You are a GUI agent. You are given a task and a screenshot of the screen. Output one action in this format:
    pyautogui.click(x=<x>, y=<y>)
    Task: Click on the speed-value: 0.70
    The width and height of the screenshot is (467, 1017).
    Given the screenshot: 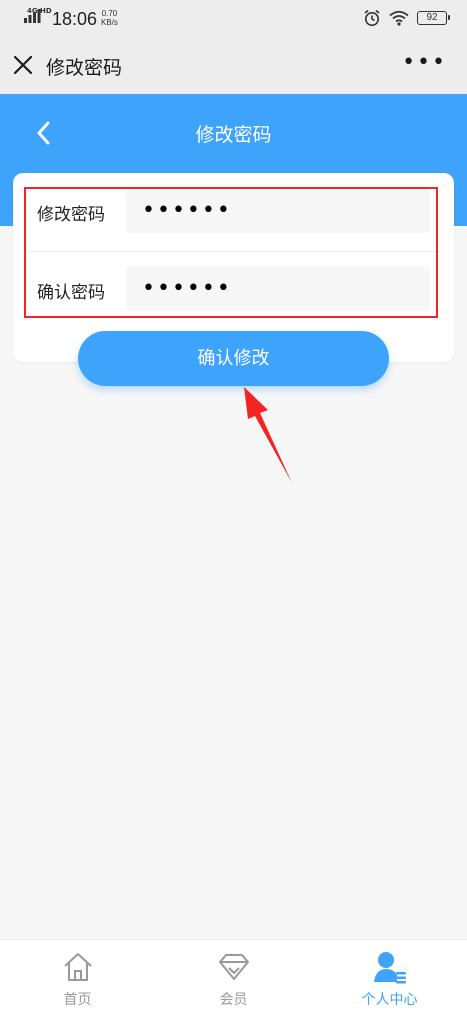 What is the action you would take?
    pyautogui.click(x=109, y=13)
    